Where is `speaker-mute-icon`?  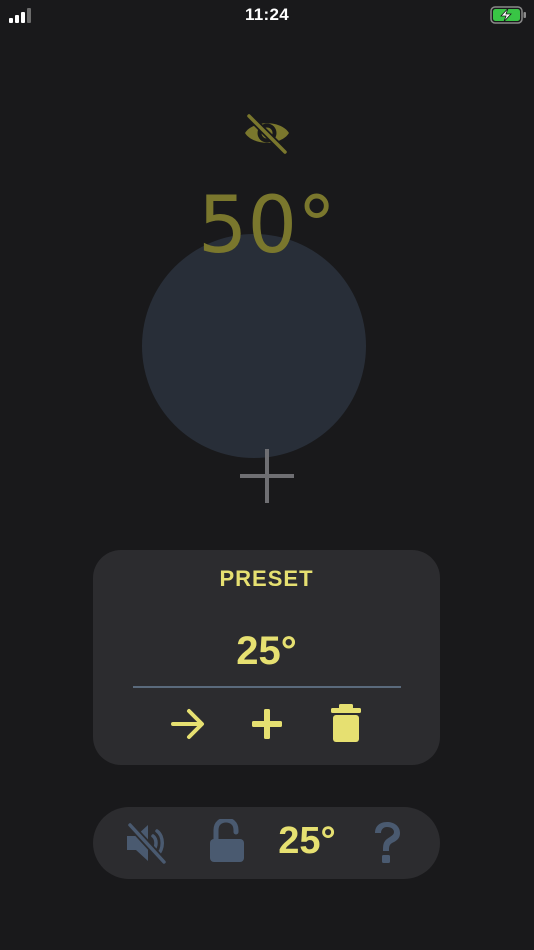 speaker-mute-icon is located at coordinates (147, 843).